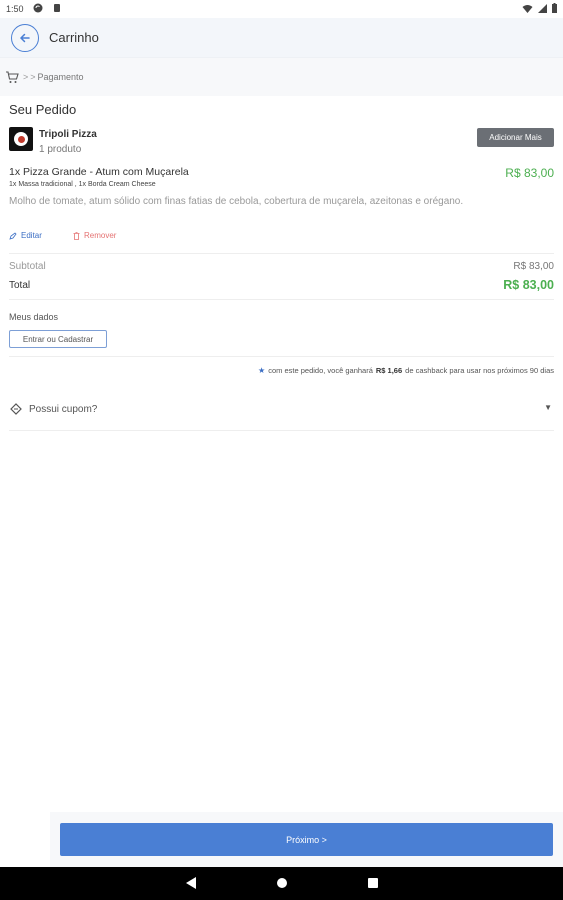 This screenshot has width=563, height=900. What do you see at coordinates (74, 37) in the screenshot?
I see `page-title: Carrinho` at bounding box center [74, 37].